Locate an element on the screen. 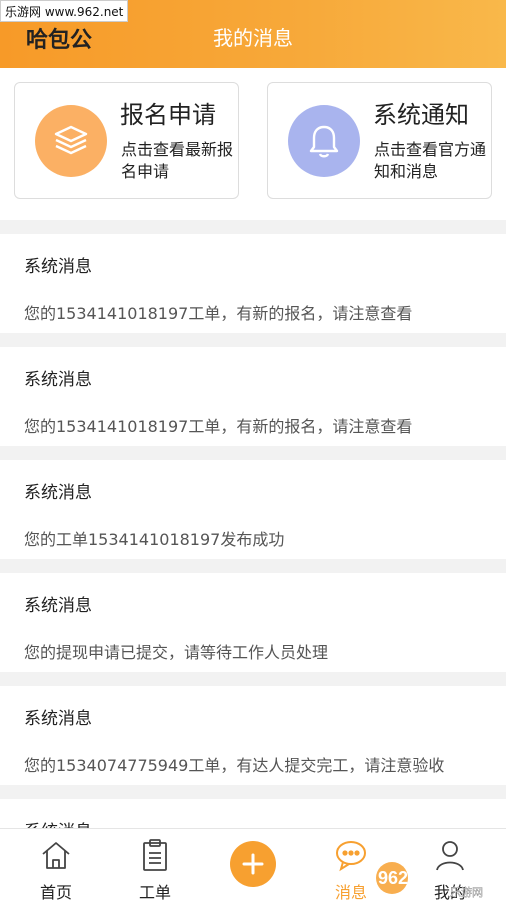 The height and width of the screenshot is (900, 506). page-title: 我的消息 is located at coordinates (253, 38).